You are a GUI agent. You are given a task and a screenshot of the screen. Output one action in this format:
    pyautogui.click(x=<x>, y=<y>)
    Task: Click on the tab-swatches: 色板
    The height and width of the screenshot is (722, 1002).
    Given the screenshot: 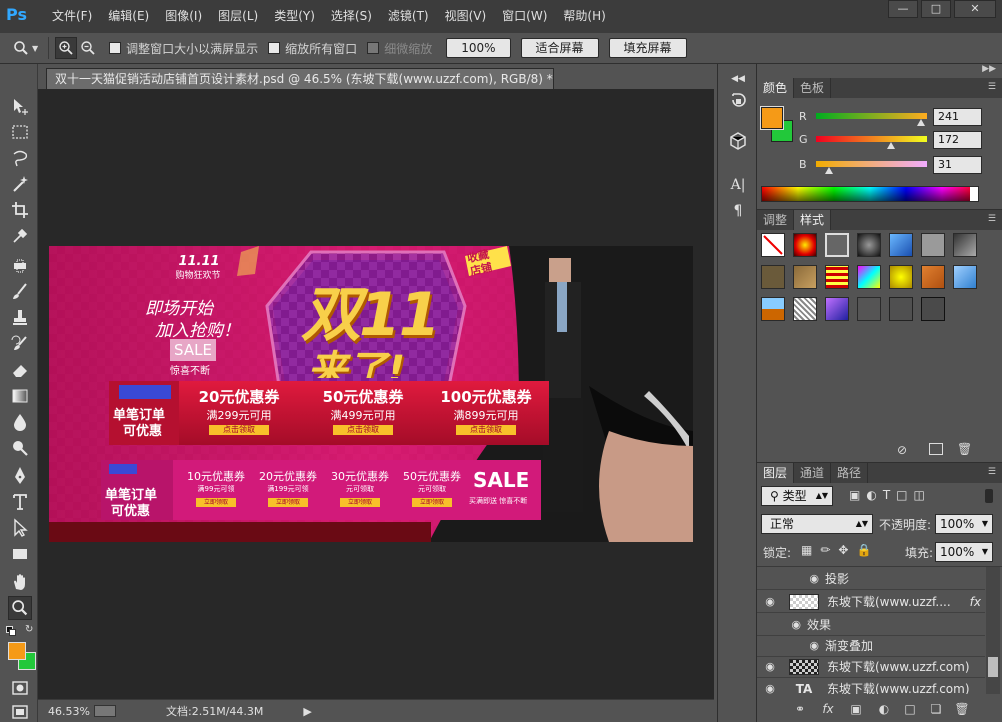 What is the action you would take?
    pyautogui.click(x=813, y=88)
    